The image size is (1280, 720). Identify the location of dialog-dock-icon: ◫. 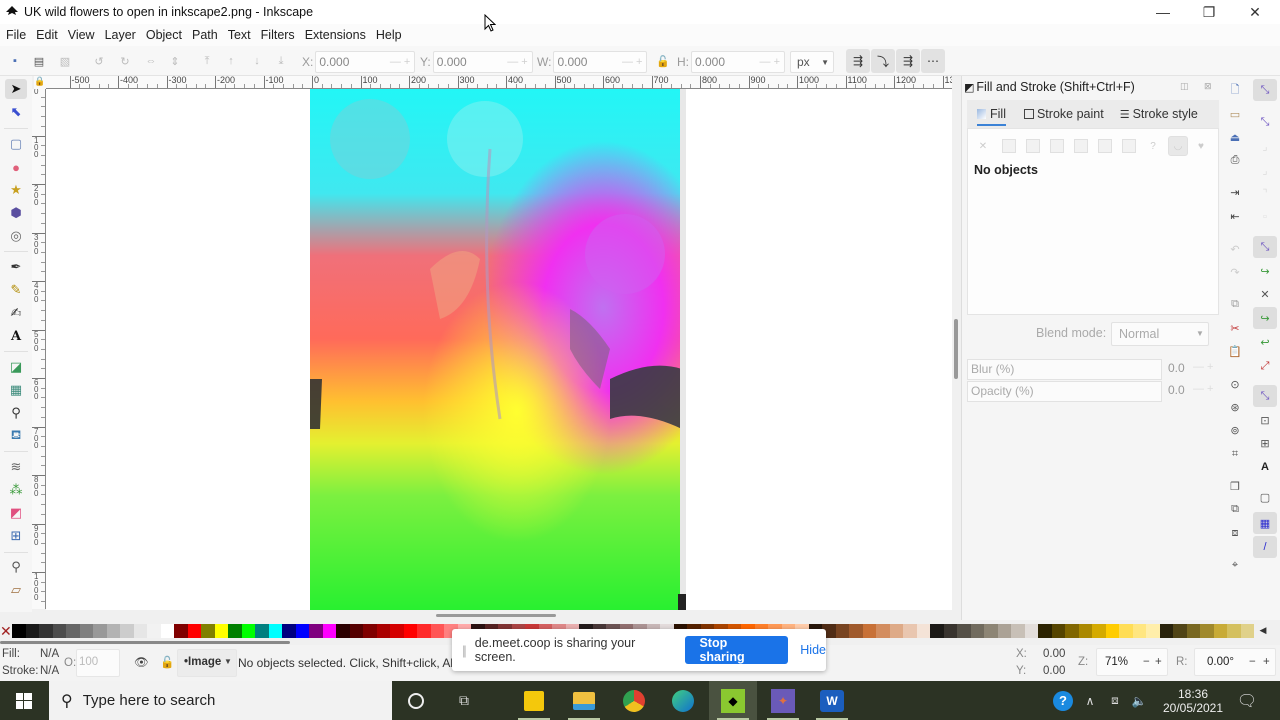
(1184, 86).